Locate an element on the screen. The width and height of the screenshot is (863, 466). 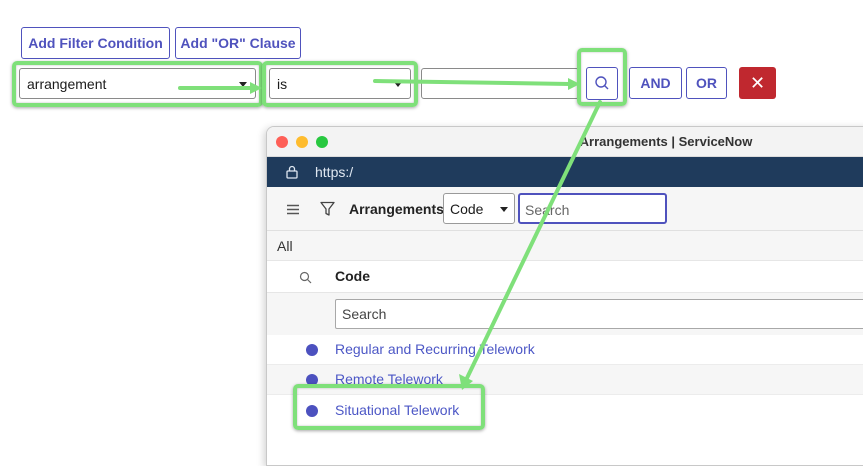
column-search-input: Search is located at coordinates (599, 314).